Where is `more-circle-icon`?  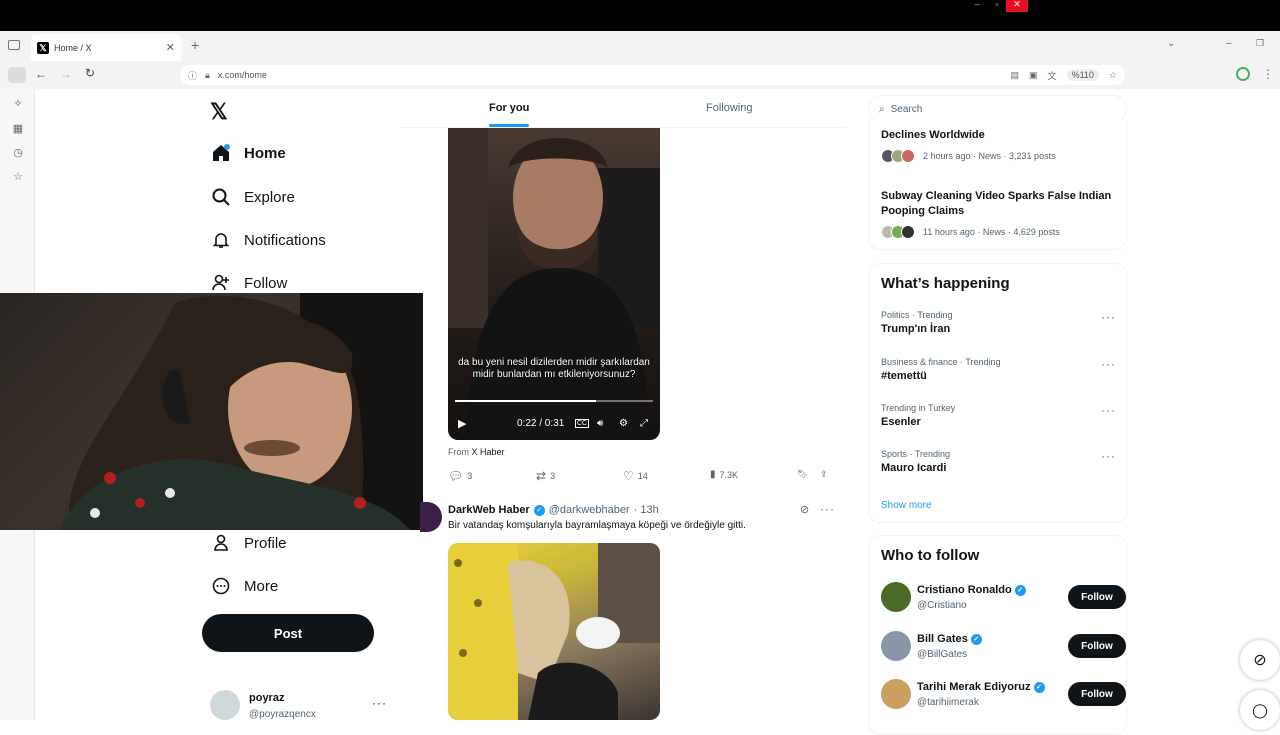
more-circle-icon is located at coordinates (221, 586).